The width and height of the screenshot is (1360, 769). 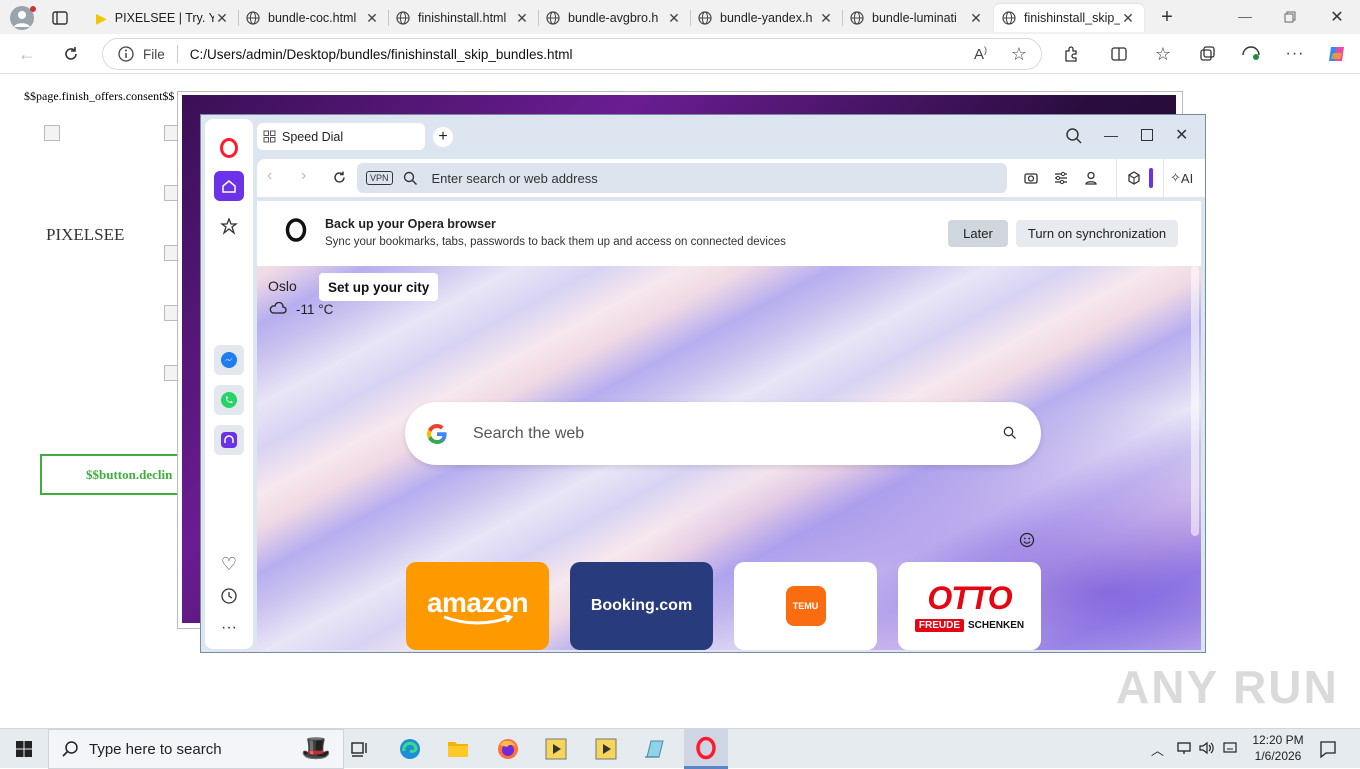 I want to click on tab-actions-icon, so click(x=60, y=18).